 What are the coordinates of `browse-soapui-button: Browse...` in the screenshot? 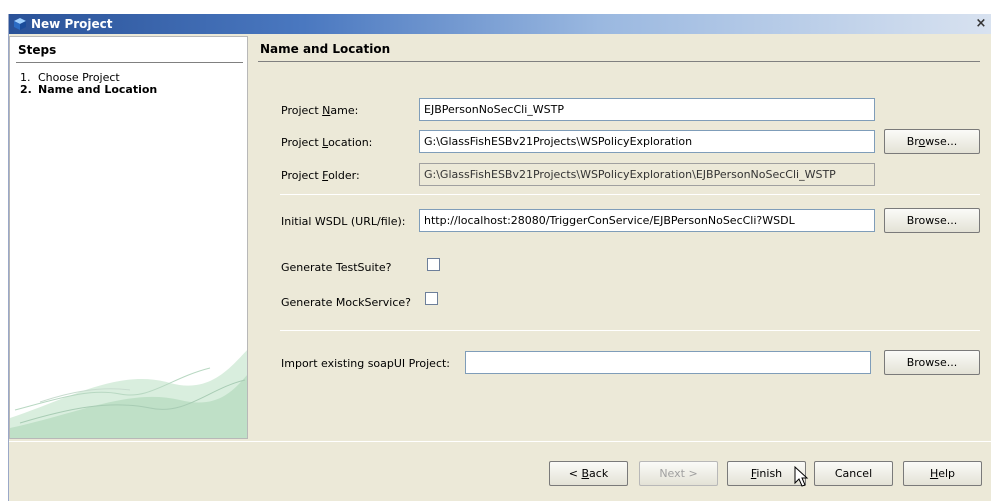 It's located at (932, 362).